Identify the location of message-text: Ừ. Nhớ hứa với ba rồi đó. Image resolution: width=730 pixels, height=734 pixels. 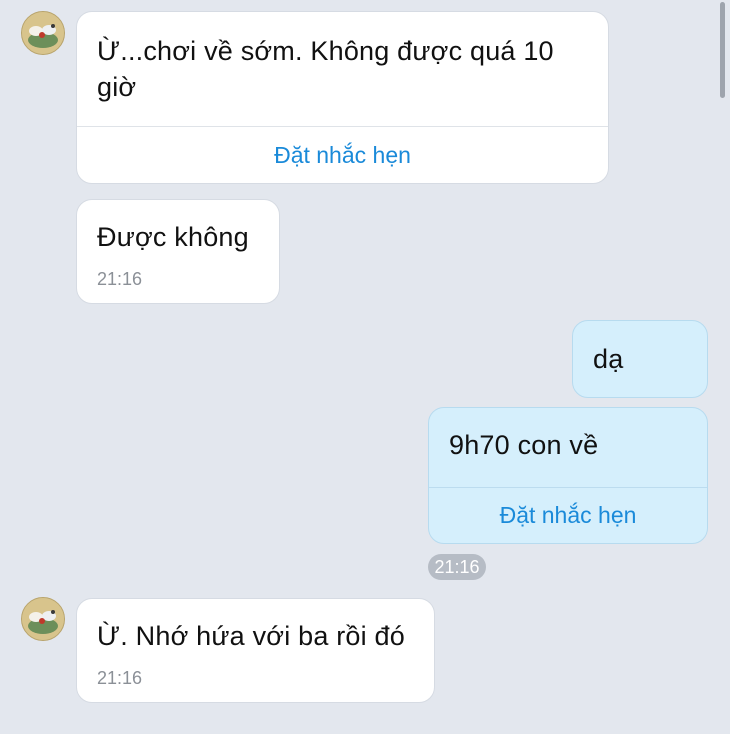
(251, 636).